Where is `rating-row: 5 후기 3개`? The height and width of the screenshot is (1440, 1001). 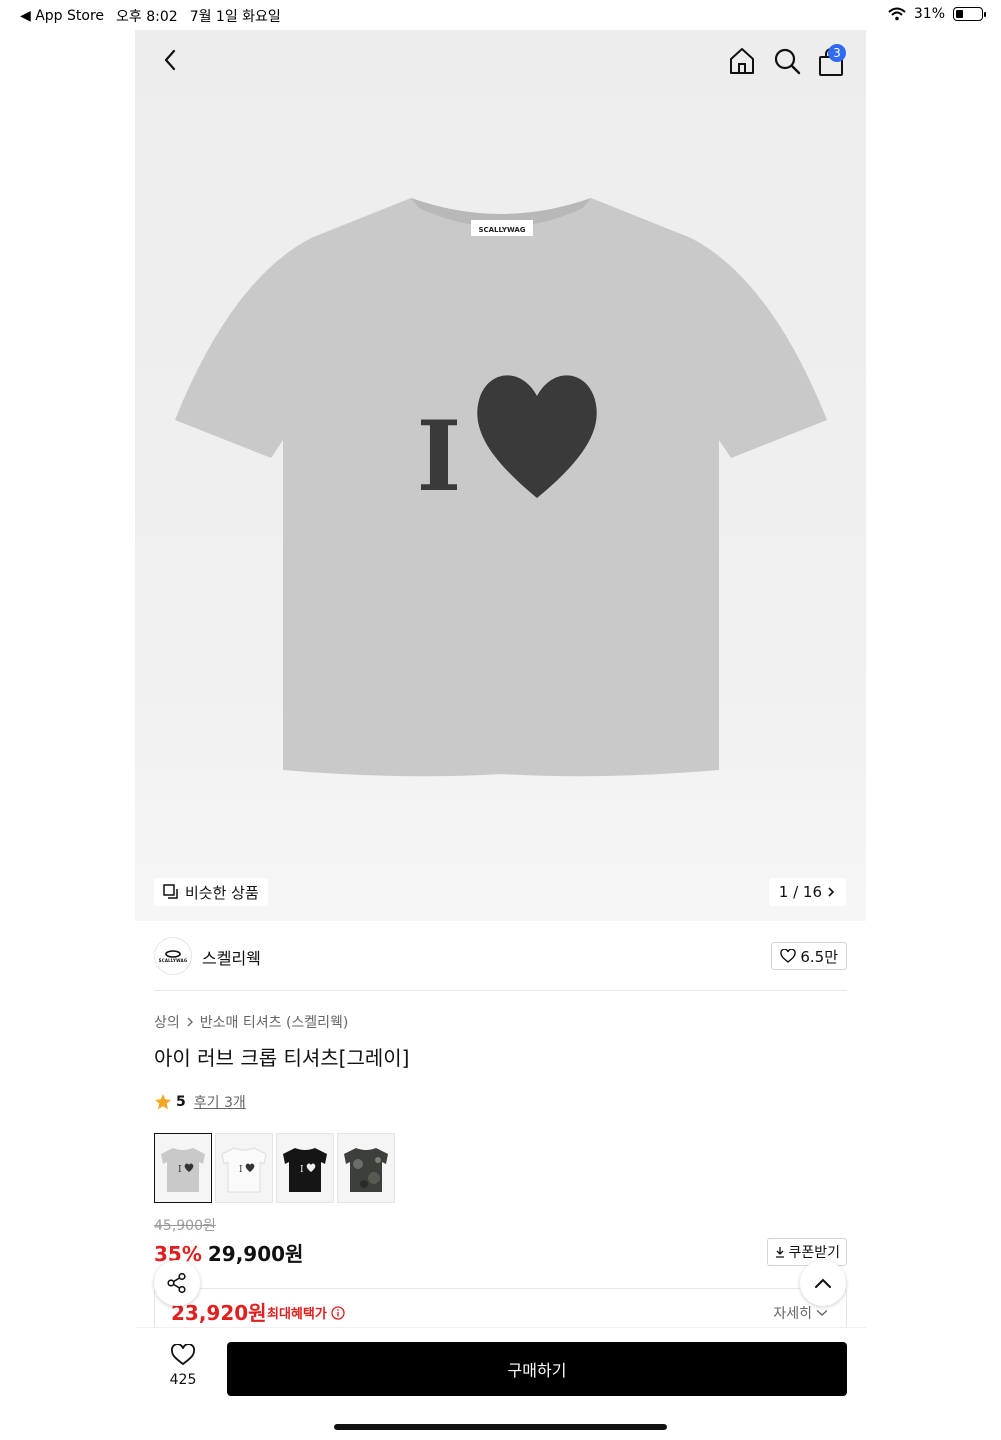 rating-row: 5 후기 3개 is located at coordinates (200, 1102).